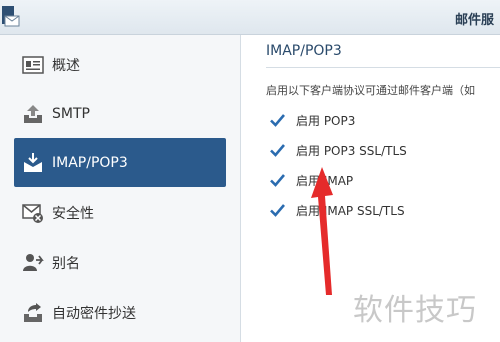 The width and height of the screenshot is (500, 342). Describe the element at coordinates (383, 67) in the screenshot. I see `section-divider` at that location.